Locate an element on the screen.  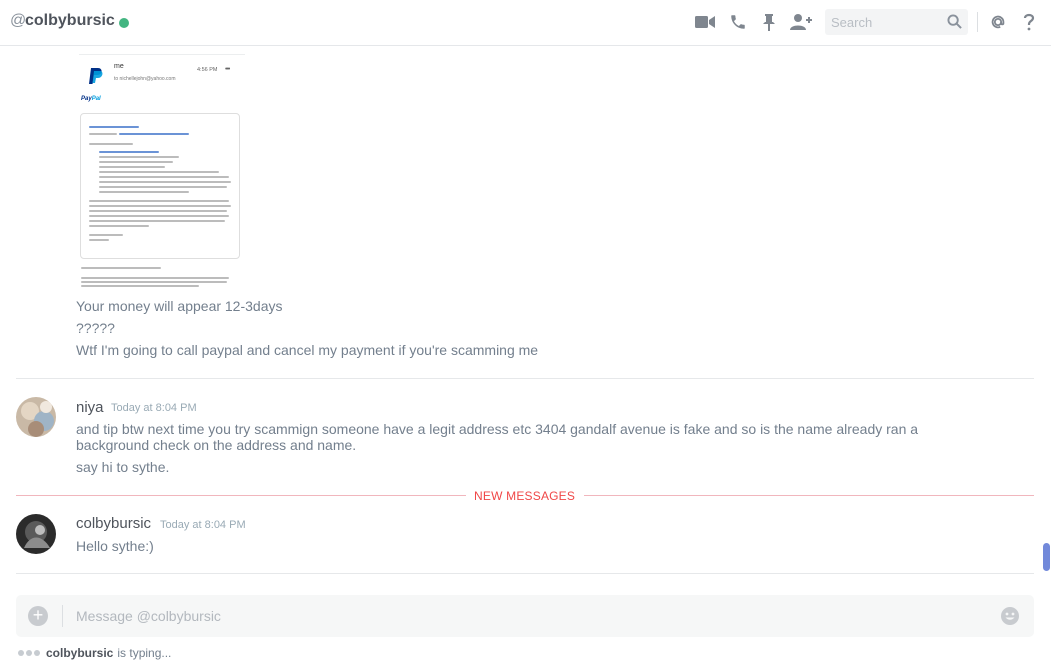
pin-icon is located at coordinates (769, 22).